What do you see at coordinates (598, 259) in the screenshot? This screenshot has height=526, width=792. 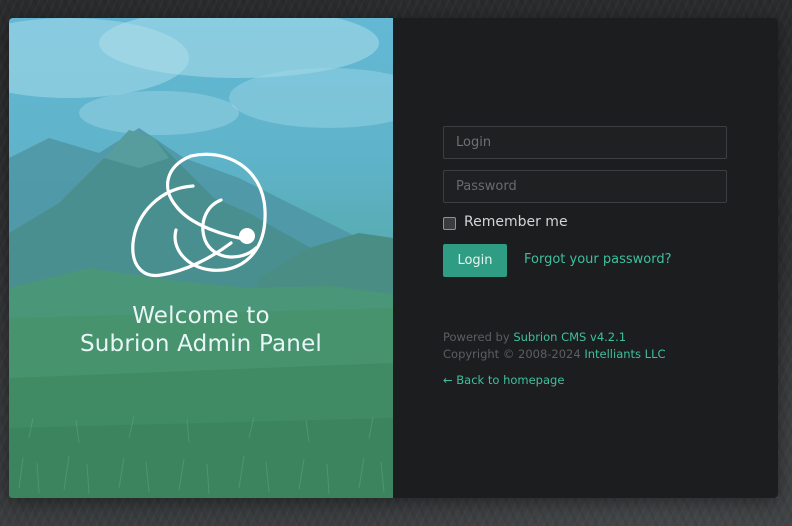 I see `forgot-password-link: Forgot your password?` at bounding box center [598, 259].